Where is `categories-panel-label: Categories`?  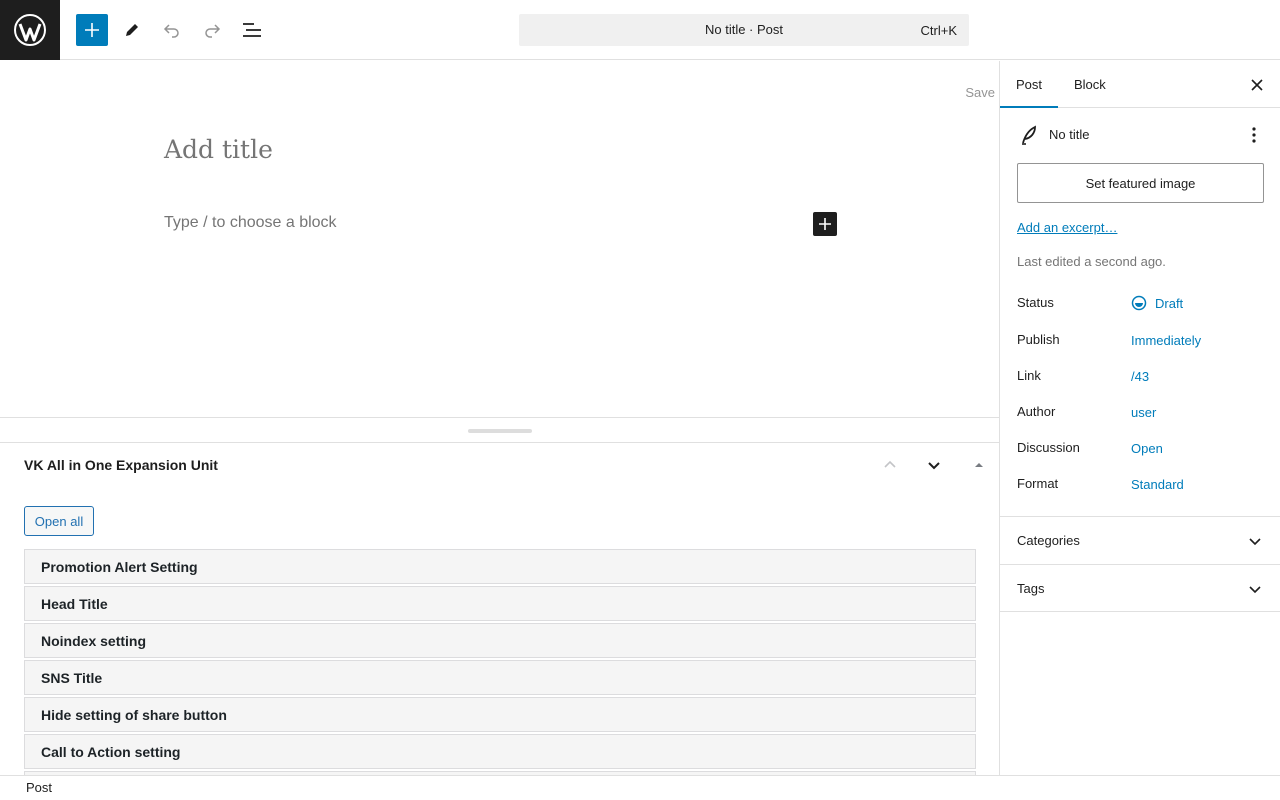 categories-panel-label: Categories is located at coordinates (1048, 540).